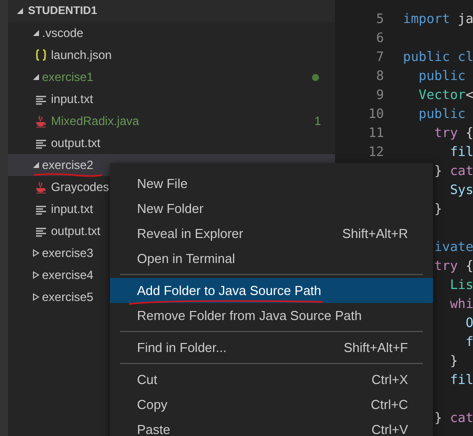 The width and height of the screenshot is (473, 436). What do you see at coordinates (380, 57) in the screenshot?
I see `line-number: 7` at bounding box center [380, 57].